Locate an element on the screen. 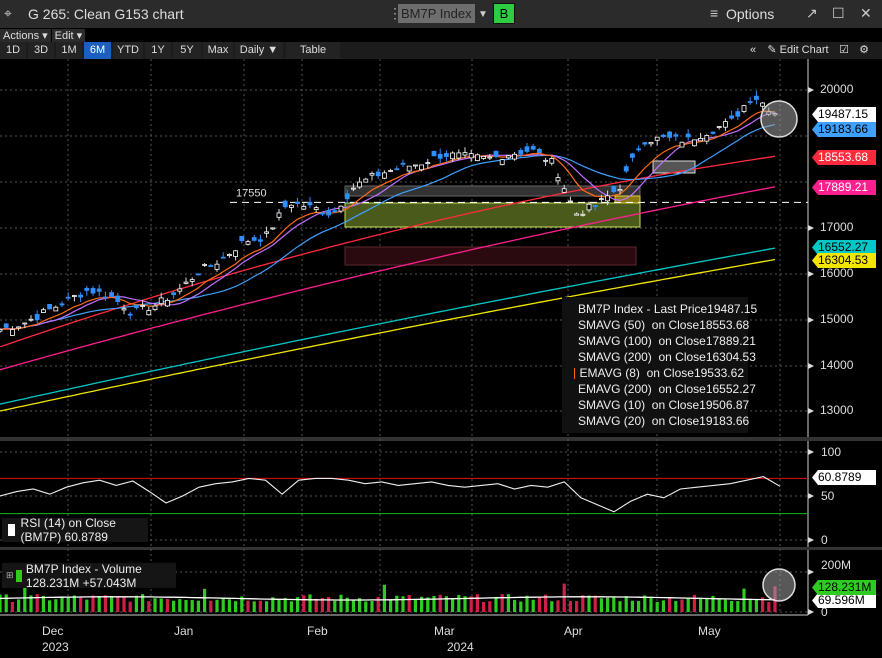  collapse-icon: ⊞ is located at coordinates (10, 575).